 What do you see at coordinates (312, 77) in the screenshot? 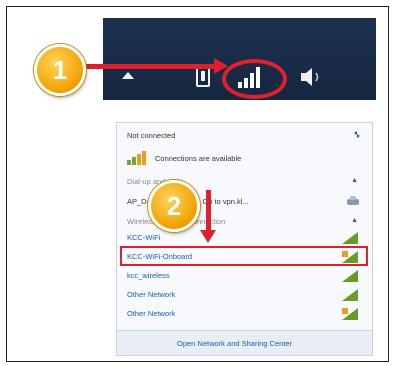
I see `speaker-icon` at bounding box center [312, 77].